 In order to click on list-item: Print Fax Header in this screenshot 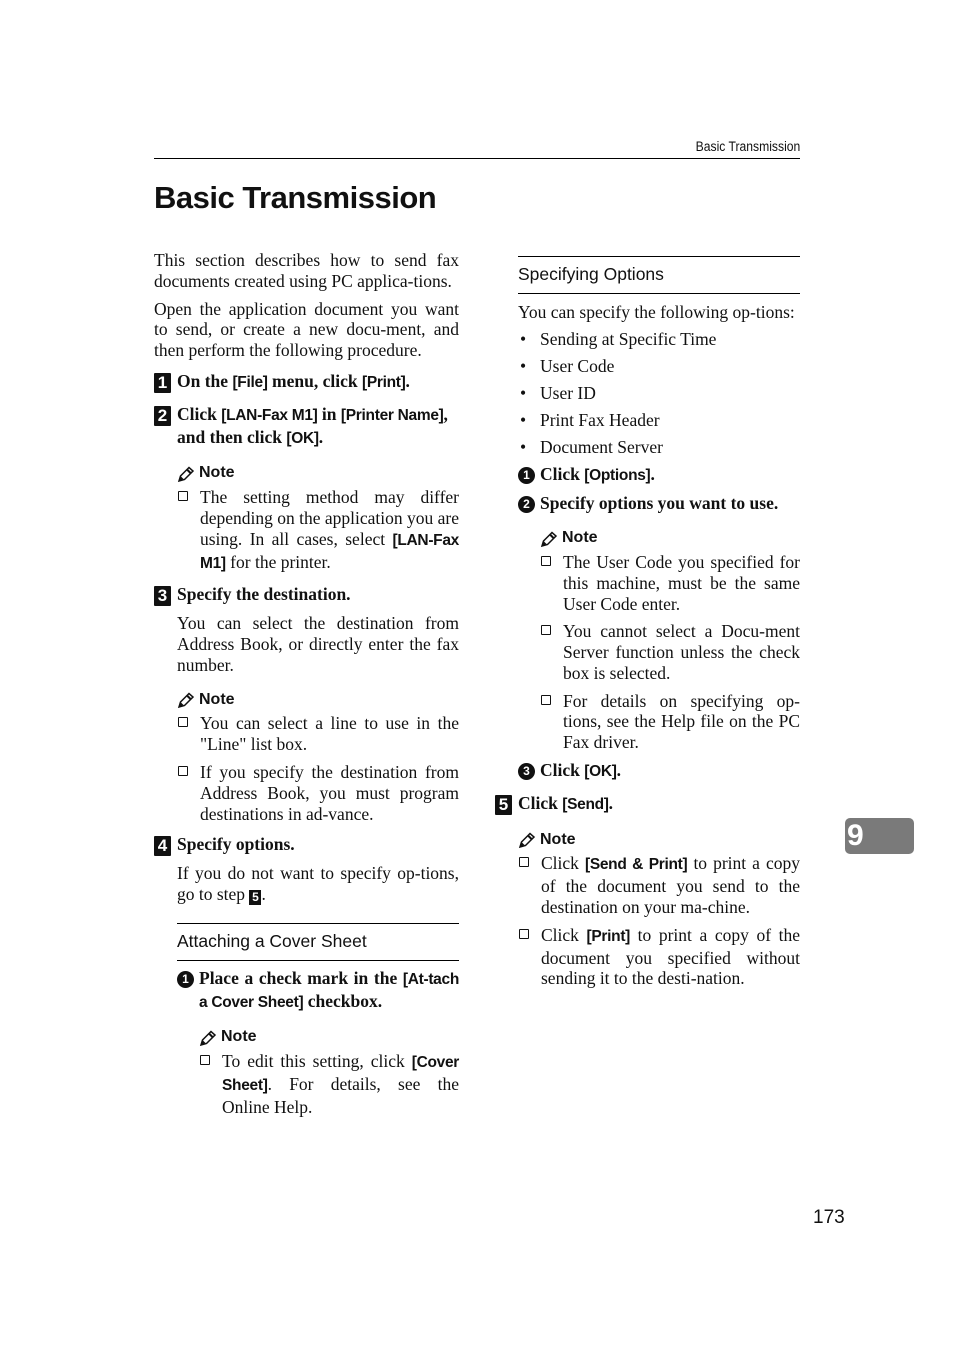, I will do `click(659, 420)`.